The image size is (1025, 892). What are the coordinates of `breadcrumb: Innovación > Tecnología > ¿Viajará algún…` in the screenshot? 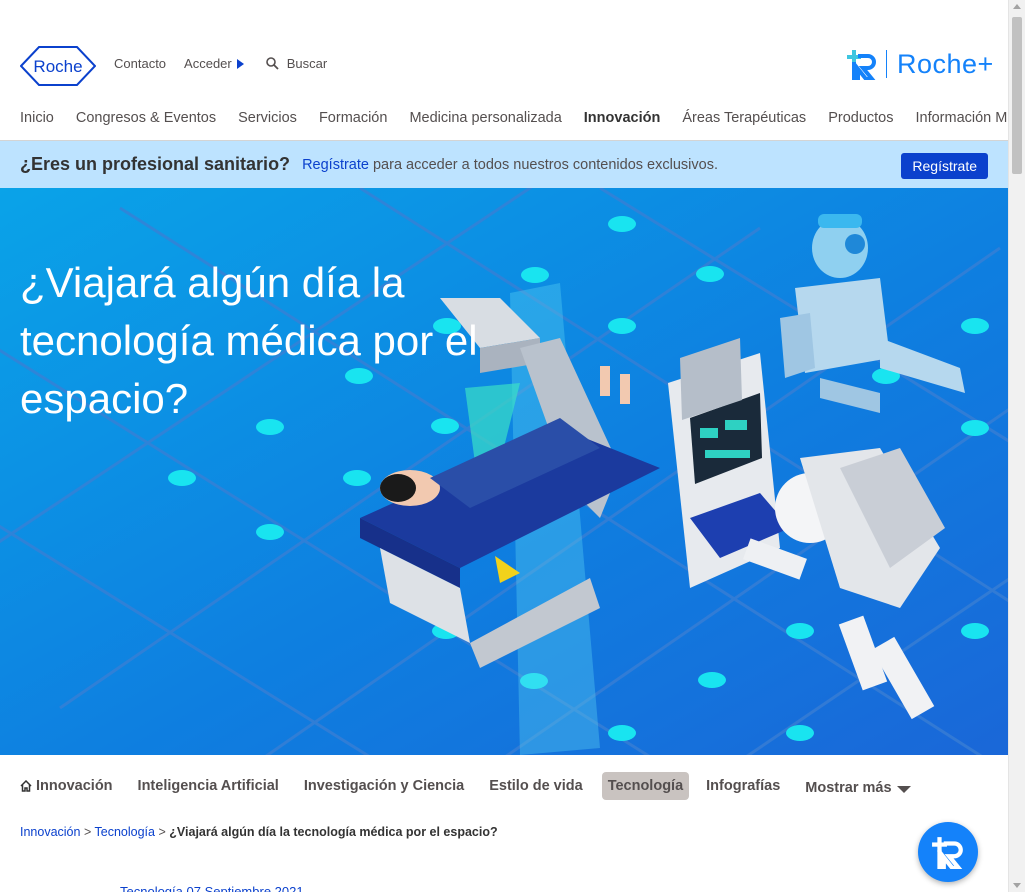 It's located at (259, 832).